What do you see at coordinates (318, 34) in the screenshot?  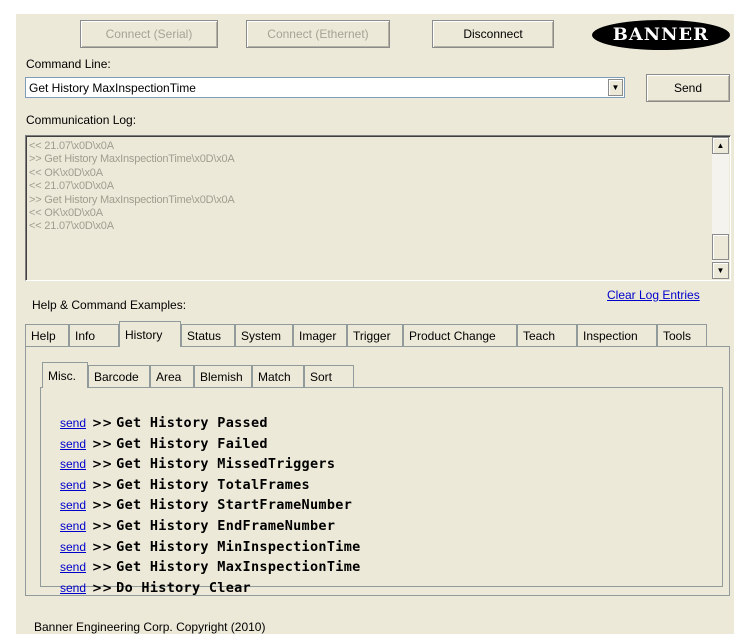 I see `connect-ethernet-button: Connect (Ethernet)` at bounding box center [318, 34].